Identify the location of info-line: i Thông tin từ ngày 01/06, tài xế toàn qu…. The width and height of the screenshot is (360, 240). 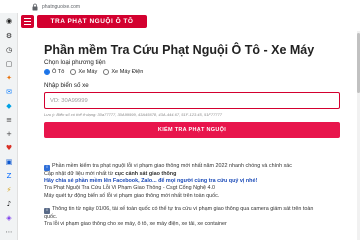
(194, 210).